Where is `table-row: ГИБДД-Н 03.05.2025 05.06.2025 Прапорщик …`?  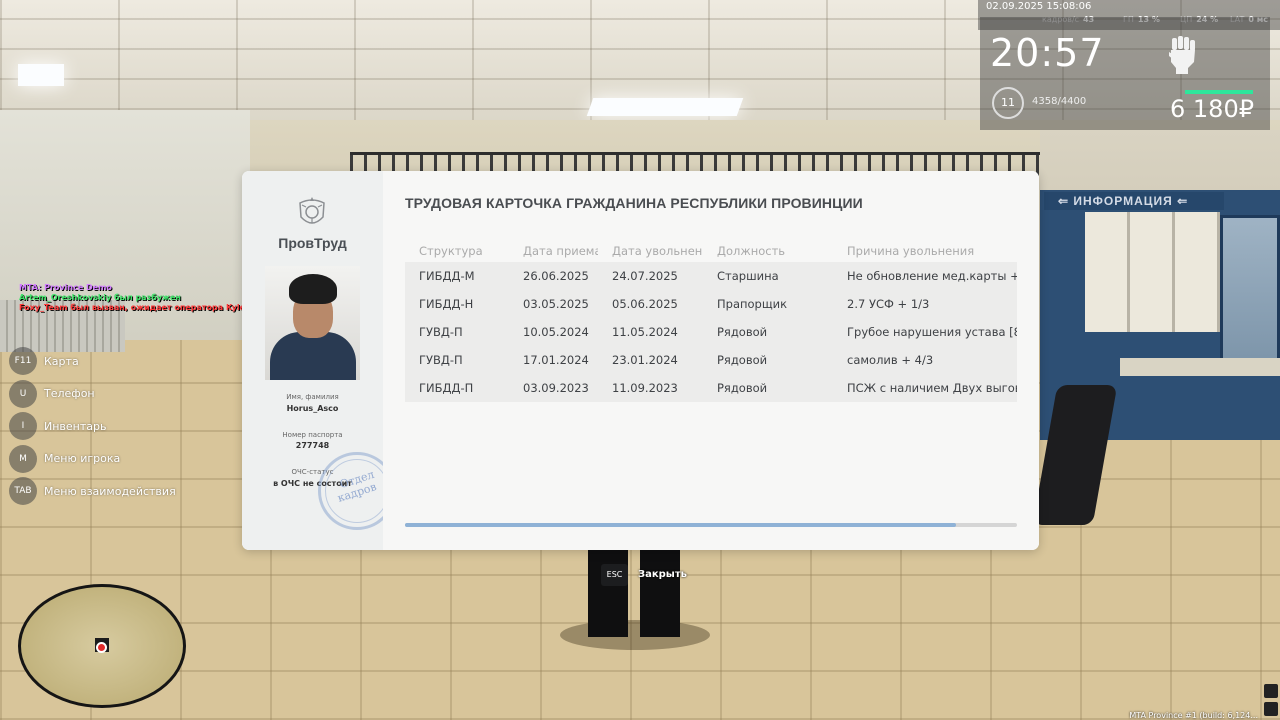
table-row: ГИБДД-Н 03.05.2025 05.06.2025 Прапорщик … is located at coordinates (711, 304).